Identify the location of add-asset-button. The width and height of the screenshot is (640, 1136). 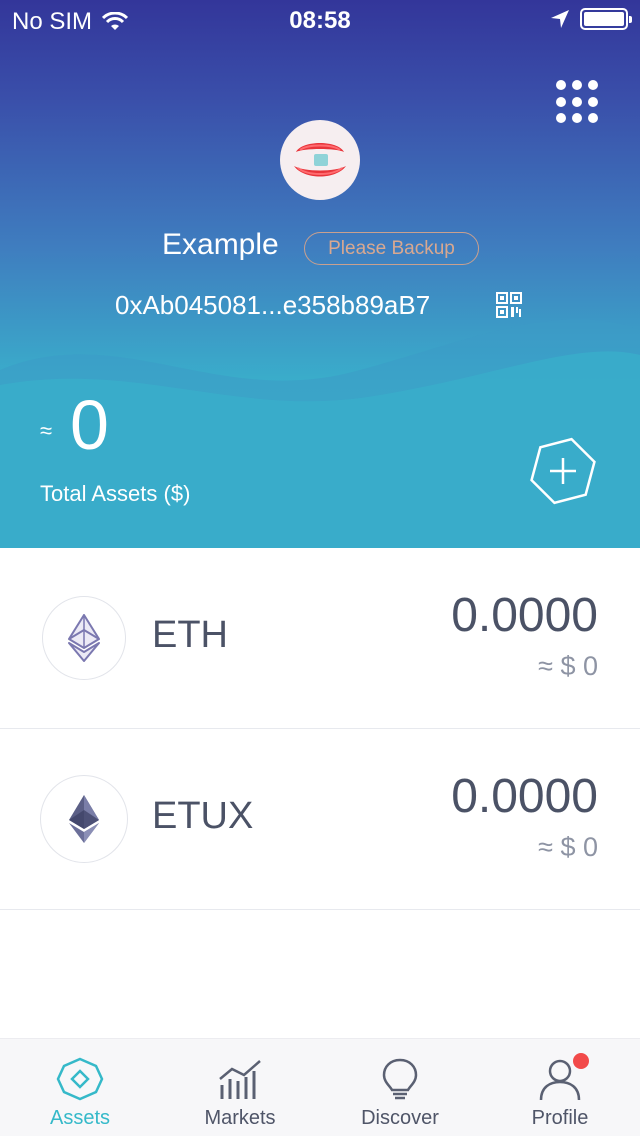
(563, 471).